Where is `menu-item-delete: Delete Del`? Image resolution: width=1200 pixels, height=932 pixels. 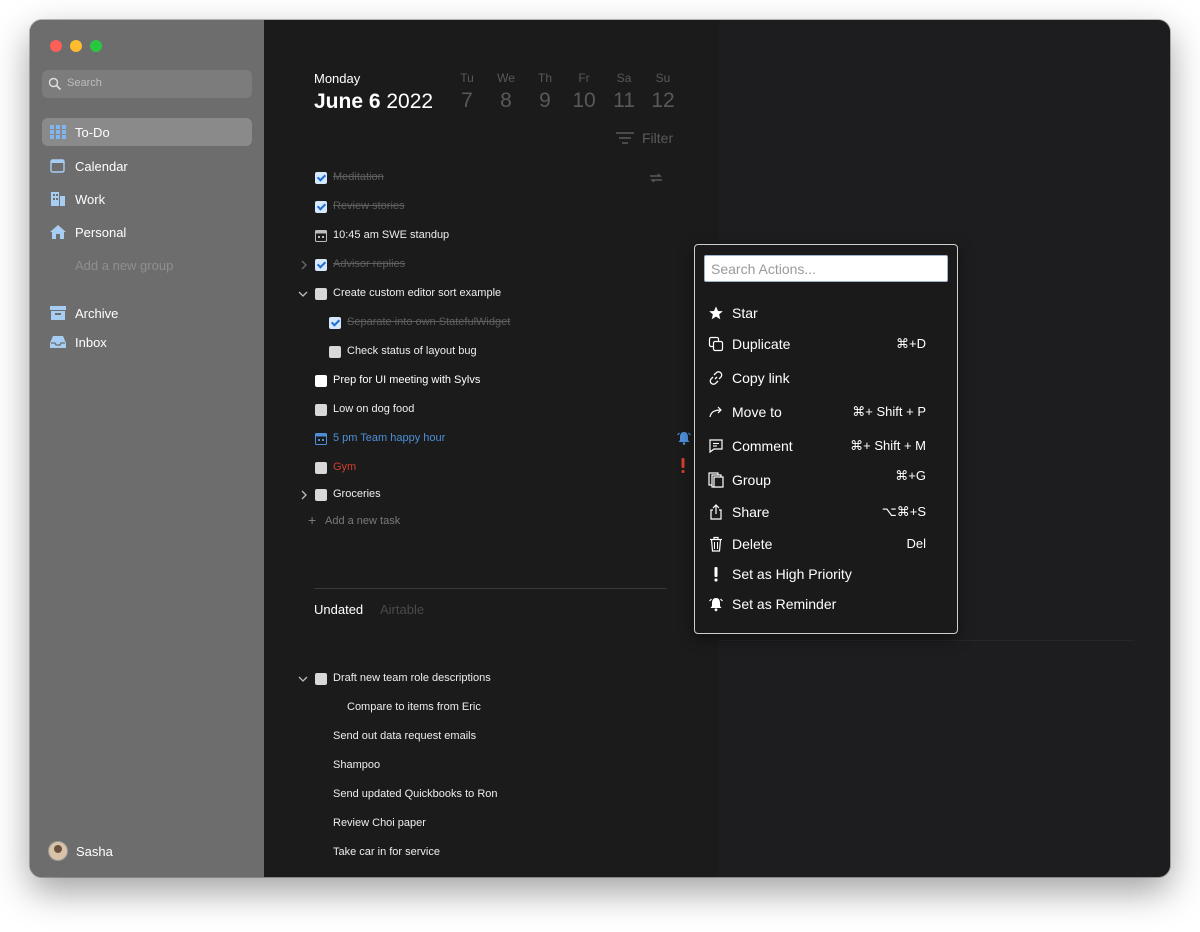 menu-item-delete: Delete Del is located at coordinates (826, 544).